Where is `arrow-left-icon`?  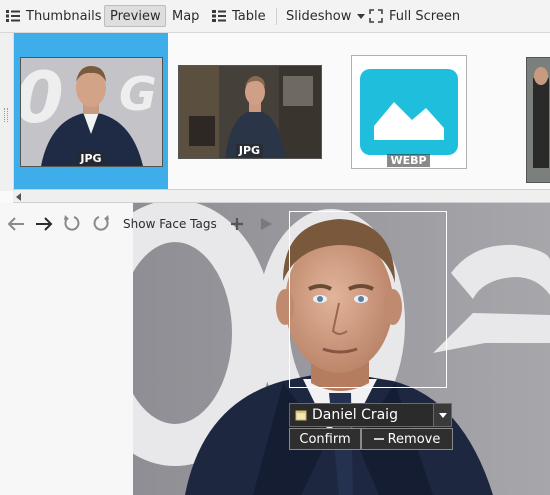
arrow-left-icon is located at coordinates (15, 224).